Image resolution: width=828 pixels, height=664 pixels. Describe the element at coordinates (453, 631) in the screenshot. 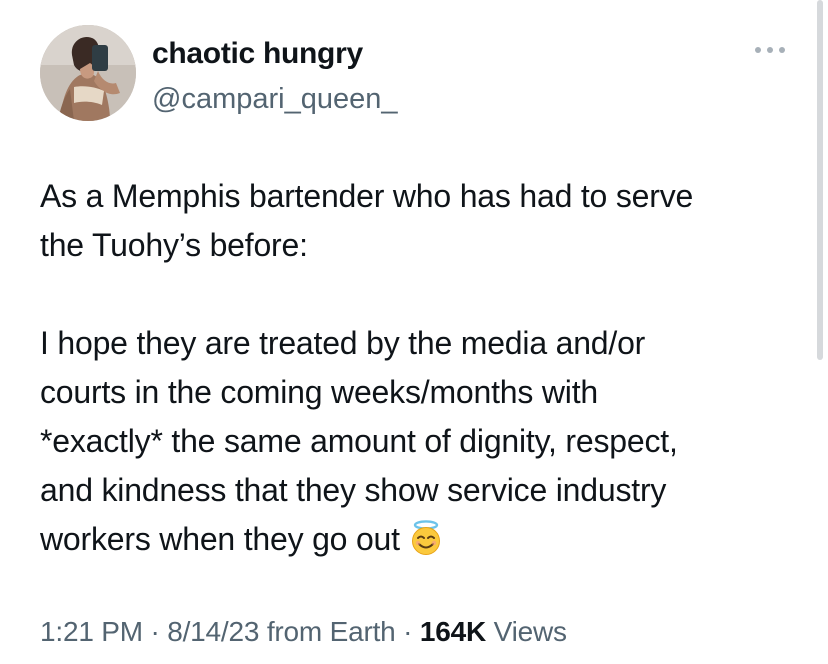

I see `views-count: 164K` at that location.